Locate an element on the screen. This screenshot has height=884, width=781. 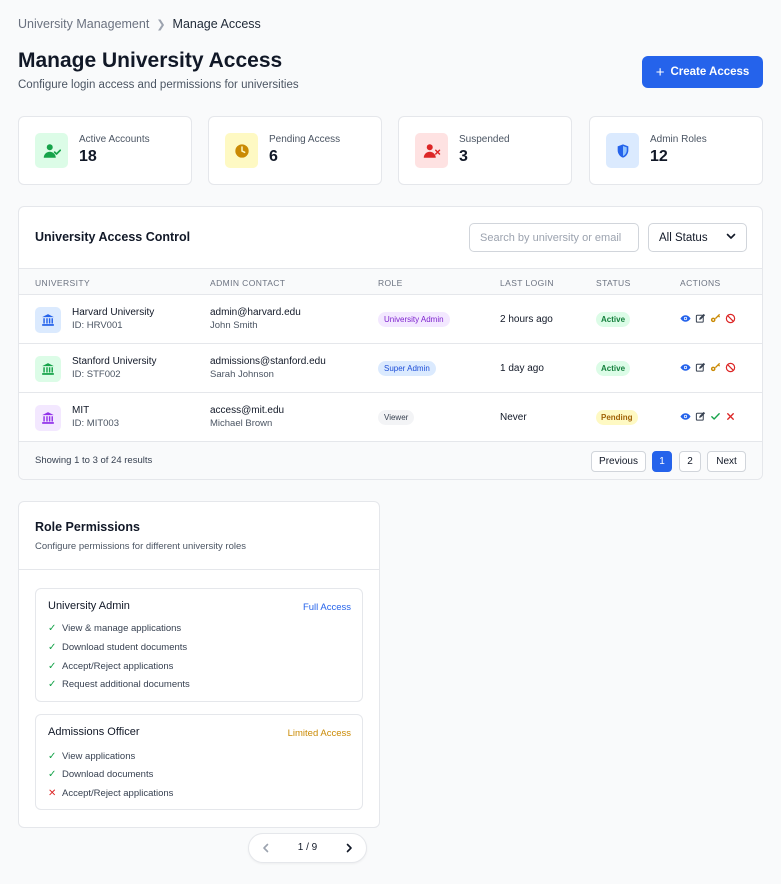
stat-value: 18 is located at coordinates (88, 156).